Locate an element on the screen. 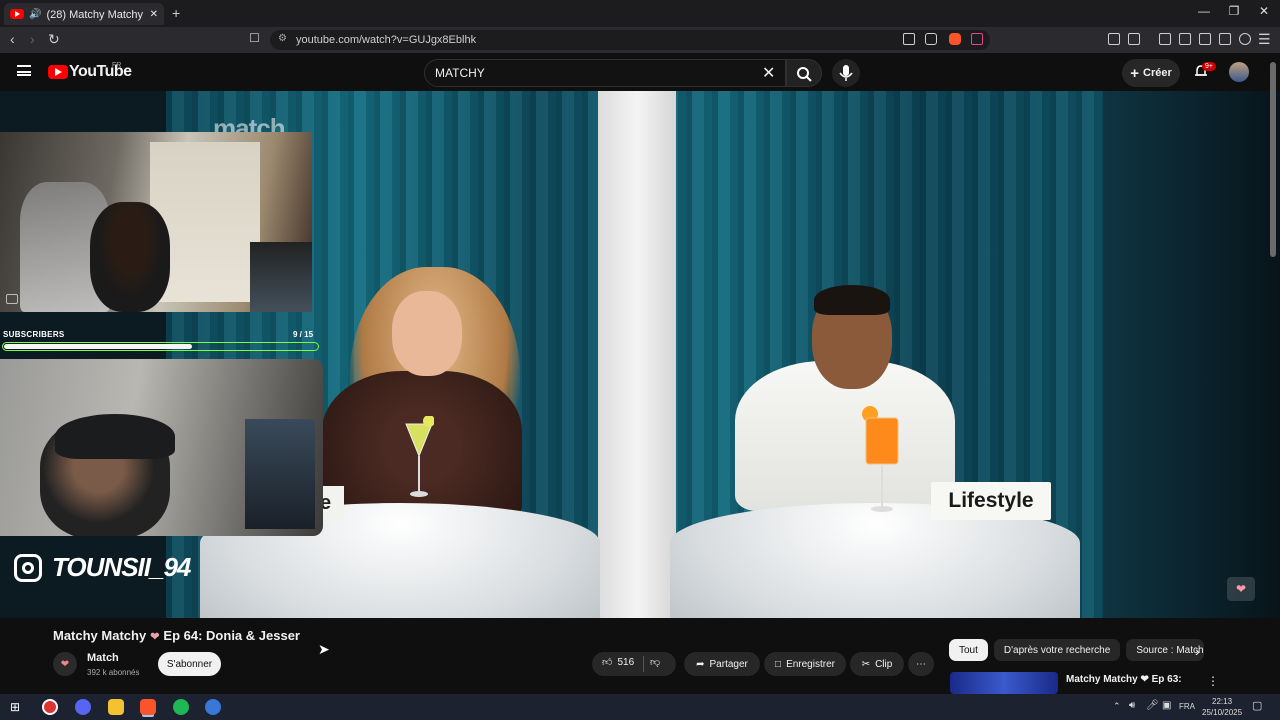 This screenshot has width=1280, height=720. search-icon is located at coordinates (804, 74).